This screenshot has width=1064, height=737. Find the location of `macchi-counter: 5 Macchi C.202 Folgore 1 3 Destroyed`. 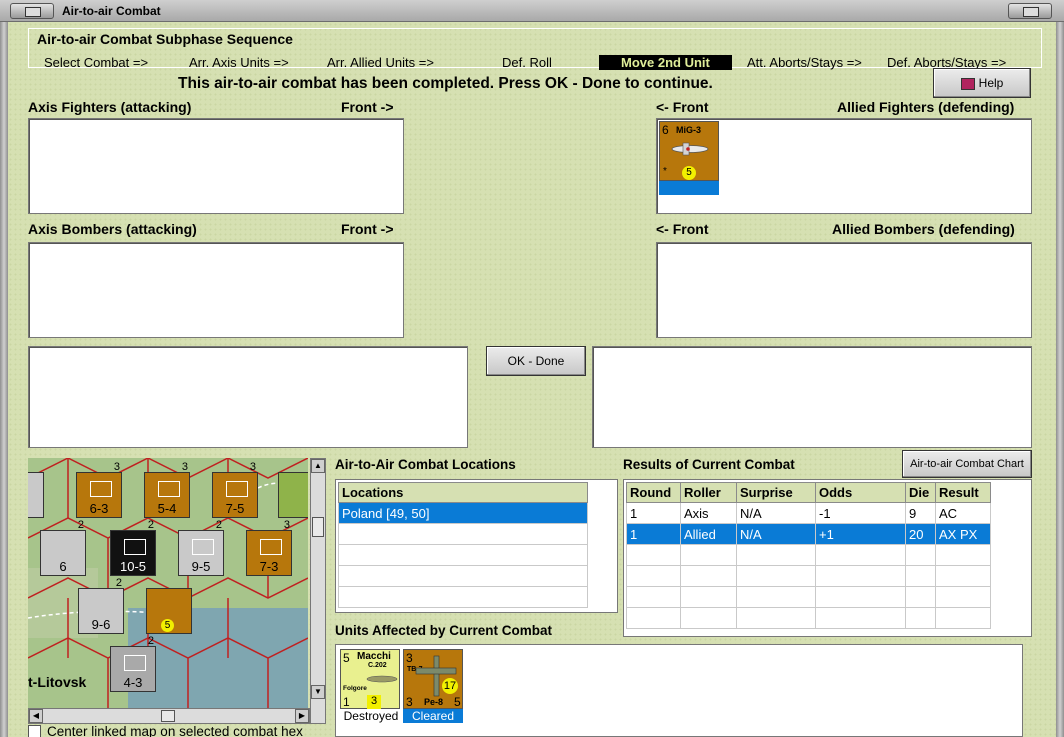

macchi-counter: 5 Macchi C.202 Folgore 1 3 Destroyed is located at coordinates (370, 686).